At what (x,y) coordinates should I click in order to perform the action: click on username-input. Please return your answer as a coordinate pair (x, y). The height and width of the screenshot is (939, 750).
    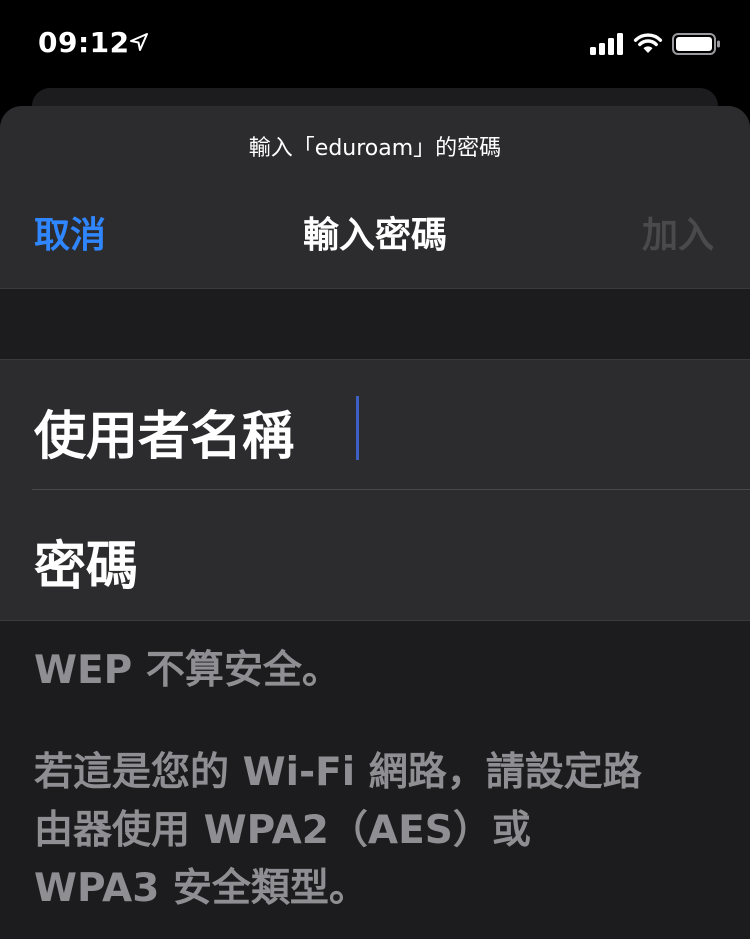
    Looking at the image, I should click on (540, 425).